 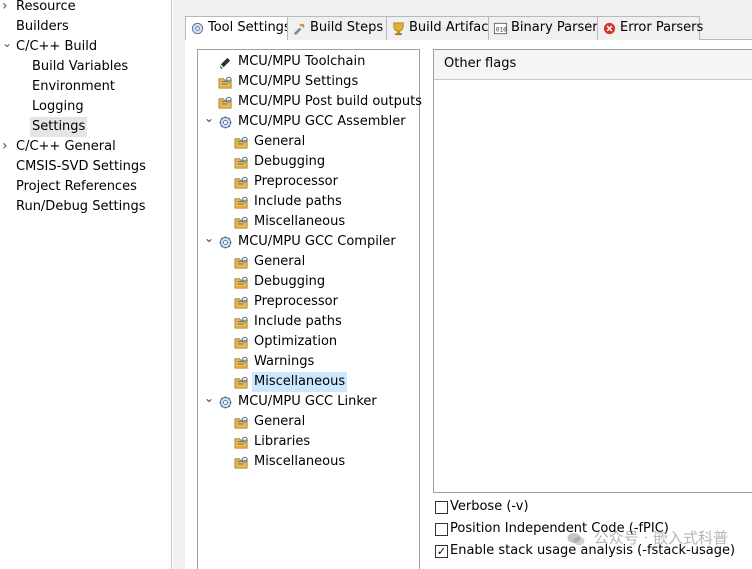 I want to click on nav-item-label: Environment, so click(x=74, y=86).